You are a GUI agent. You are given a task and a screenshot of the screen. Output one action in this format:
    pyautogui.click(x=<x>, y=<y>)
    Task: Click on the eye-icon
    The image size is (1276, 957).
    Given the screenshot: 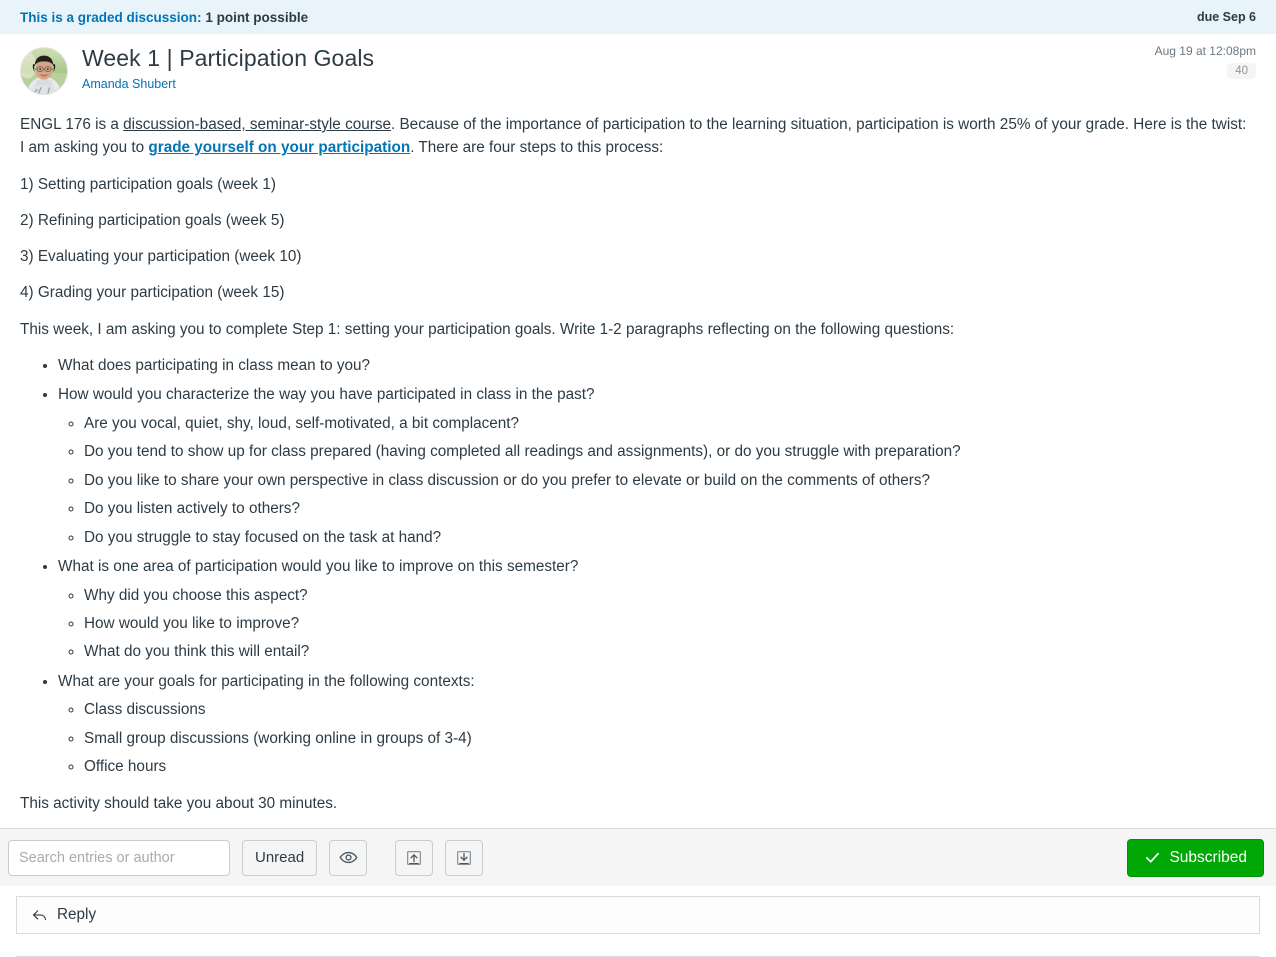 What is the action you would take?
    pyautogui.click(x=348, y=857)
    